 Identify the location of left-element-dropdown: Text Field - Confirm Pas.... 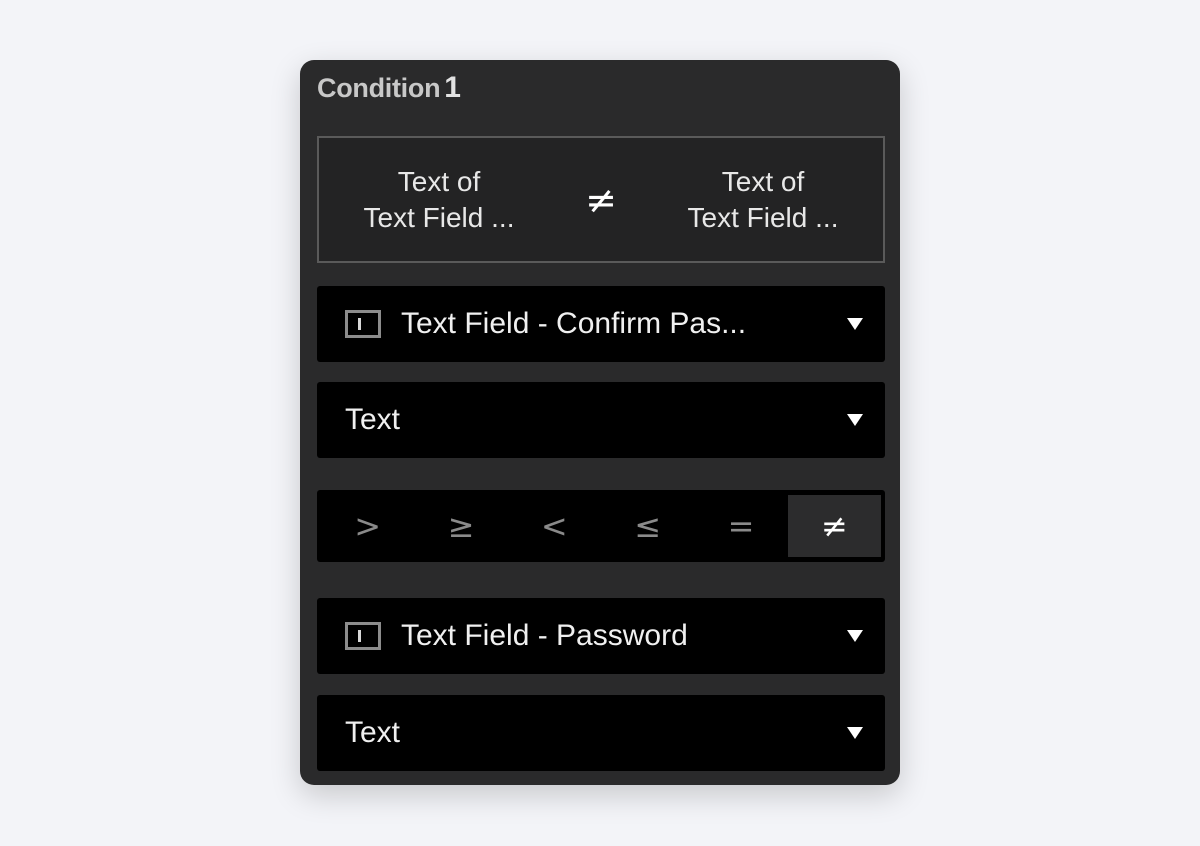
(601, 324).